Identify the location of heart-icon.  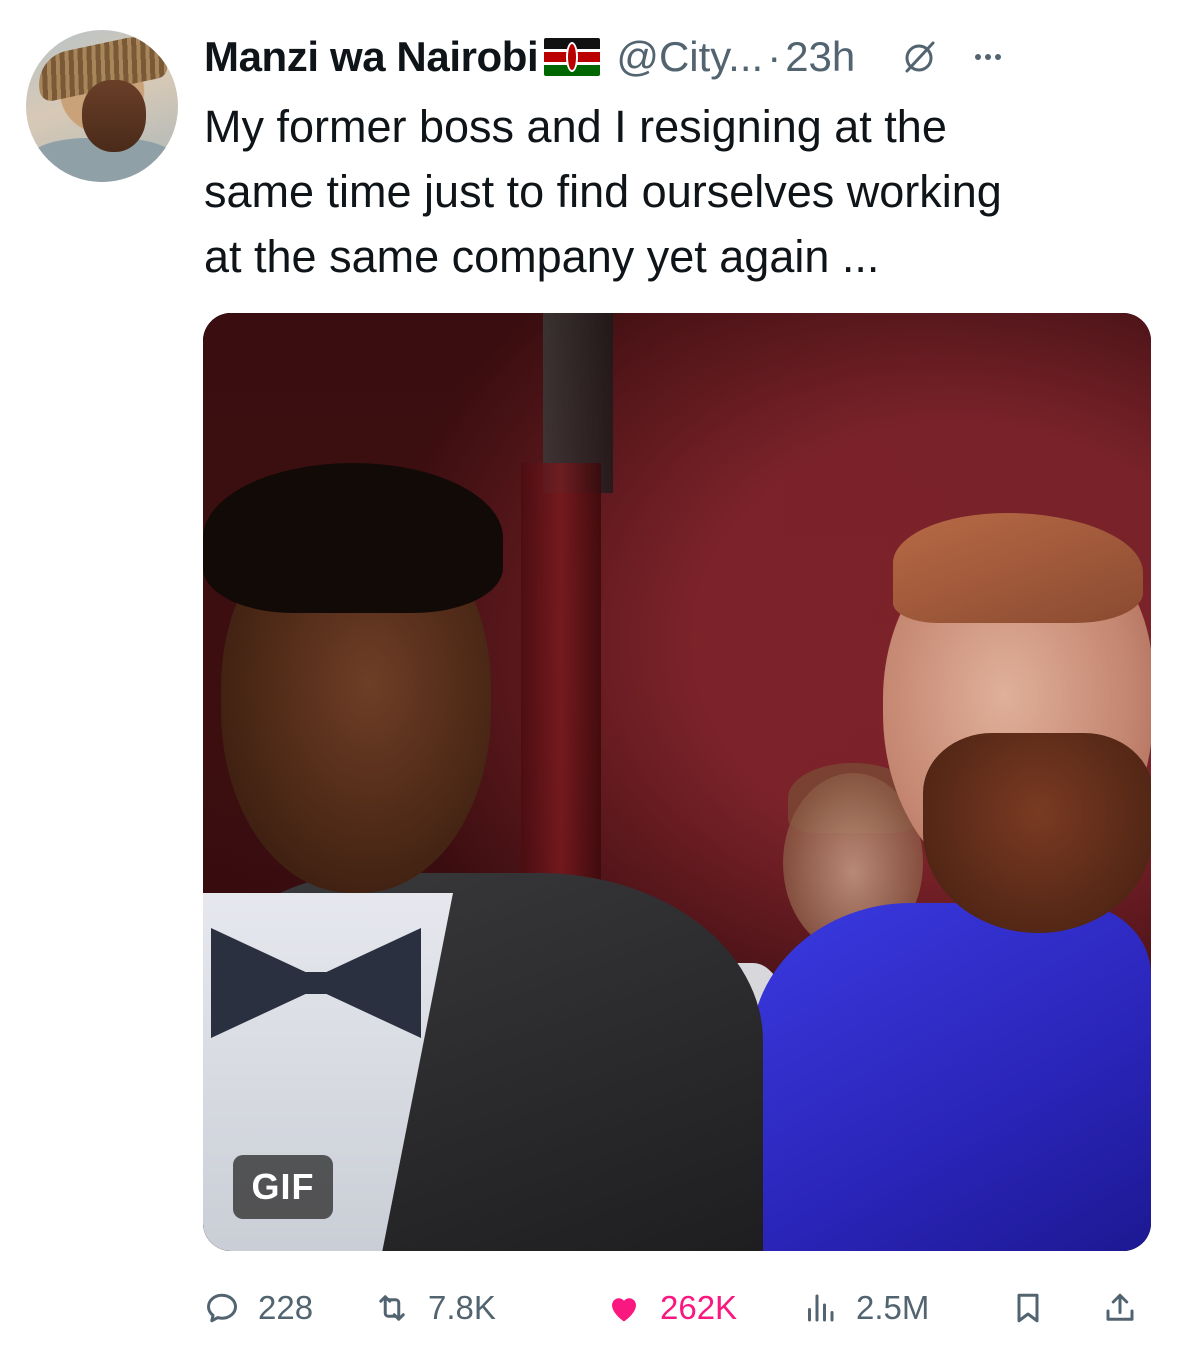
(624, 1310).